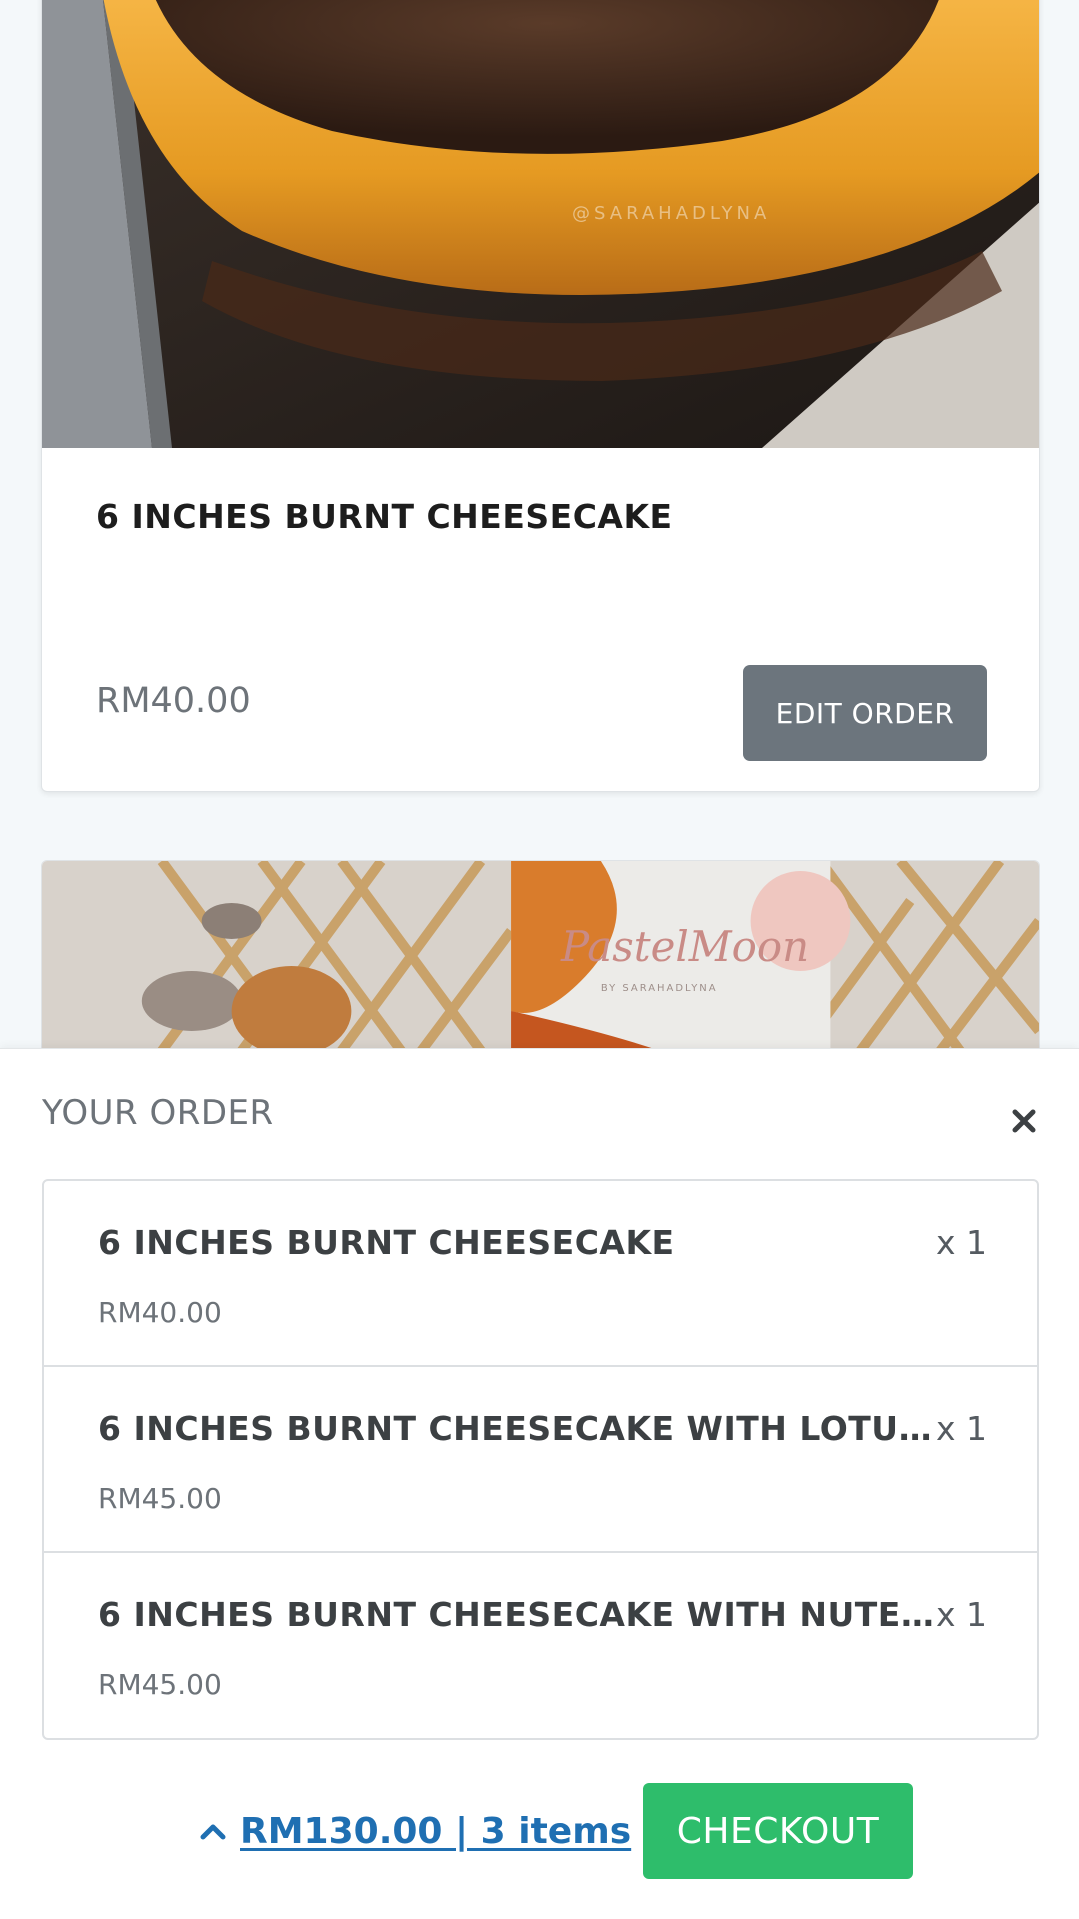 This screenshot has width=1079, height=1919. What do you see at coordinates (540, 1274) in the screenshot?
I see `order-item: 6 INCHES BURNT CHEESECAKE x 1 RM40.00` at bounding box center [540, 1274].